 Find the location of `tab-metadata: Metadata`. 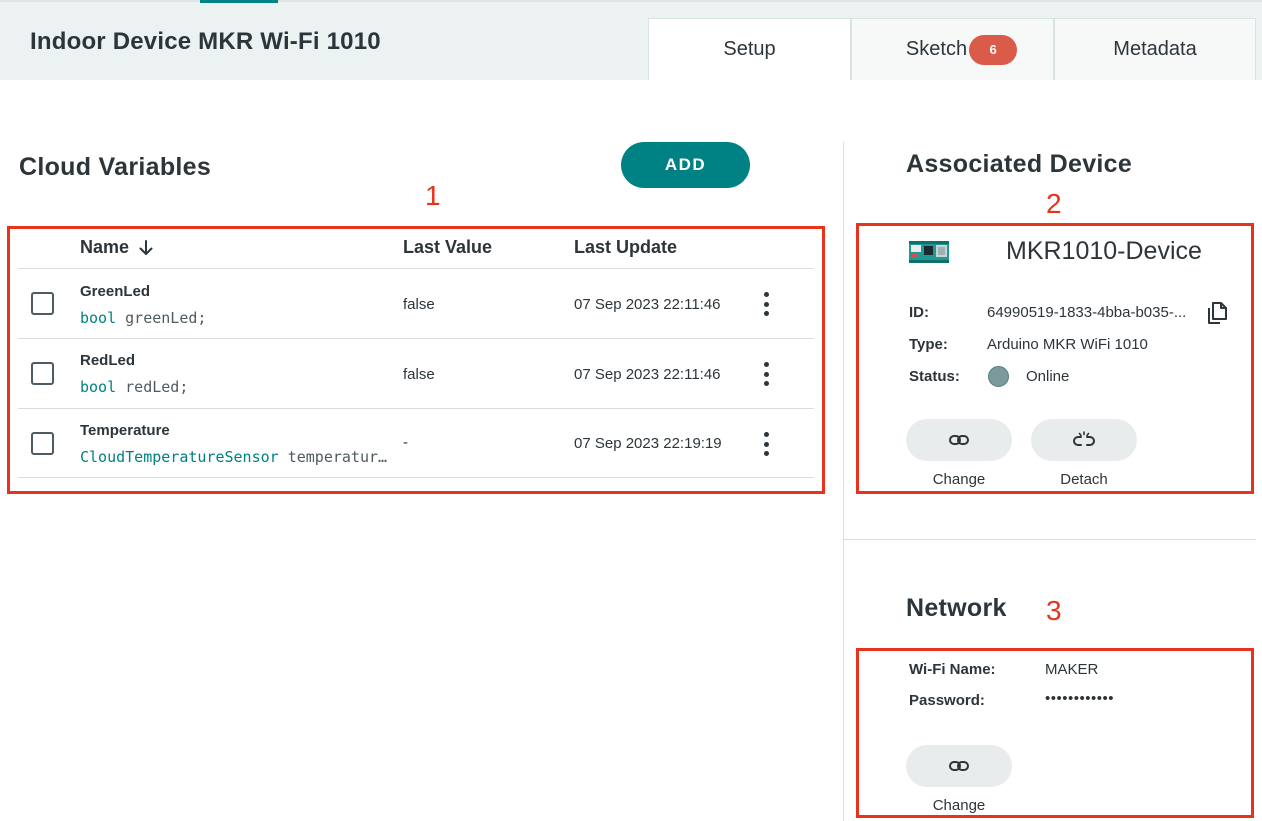

tab-metadata: Metadata is located at coordinates (1155, 49).